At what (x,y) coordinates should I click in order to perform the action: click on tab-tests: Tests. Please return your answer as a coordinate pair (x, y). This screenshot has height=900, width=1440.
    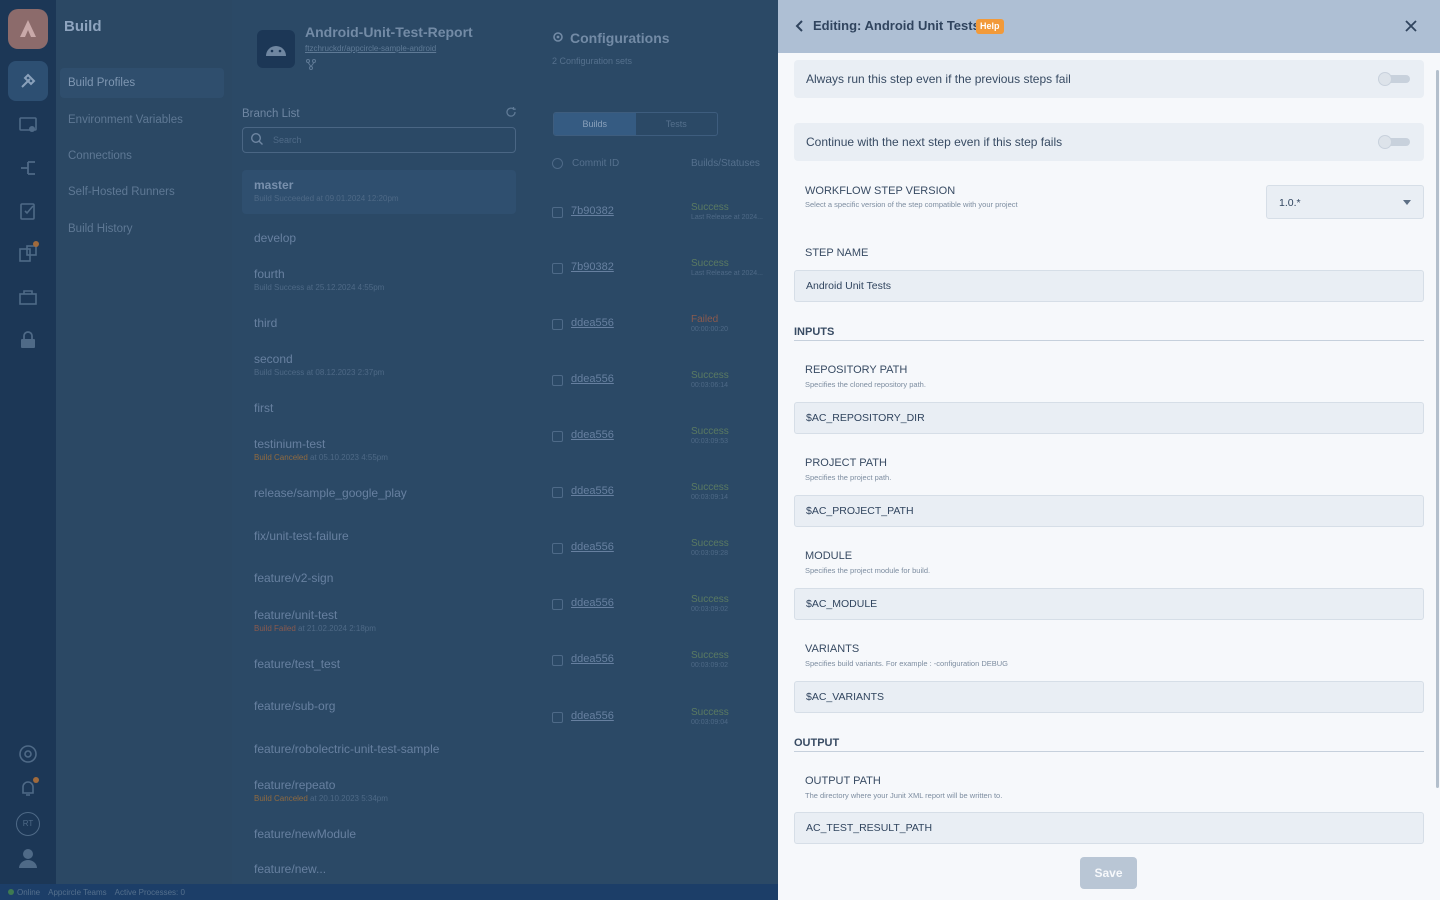
    Looking at the image, I should click on (677, 124).